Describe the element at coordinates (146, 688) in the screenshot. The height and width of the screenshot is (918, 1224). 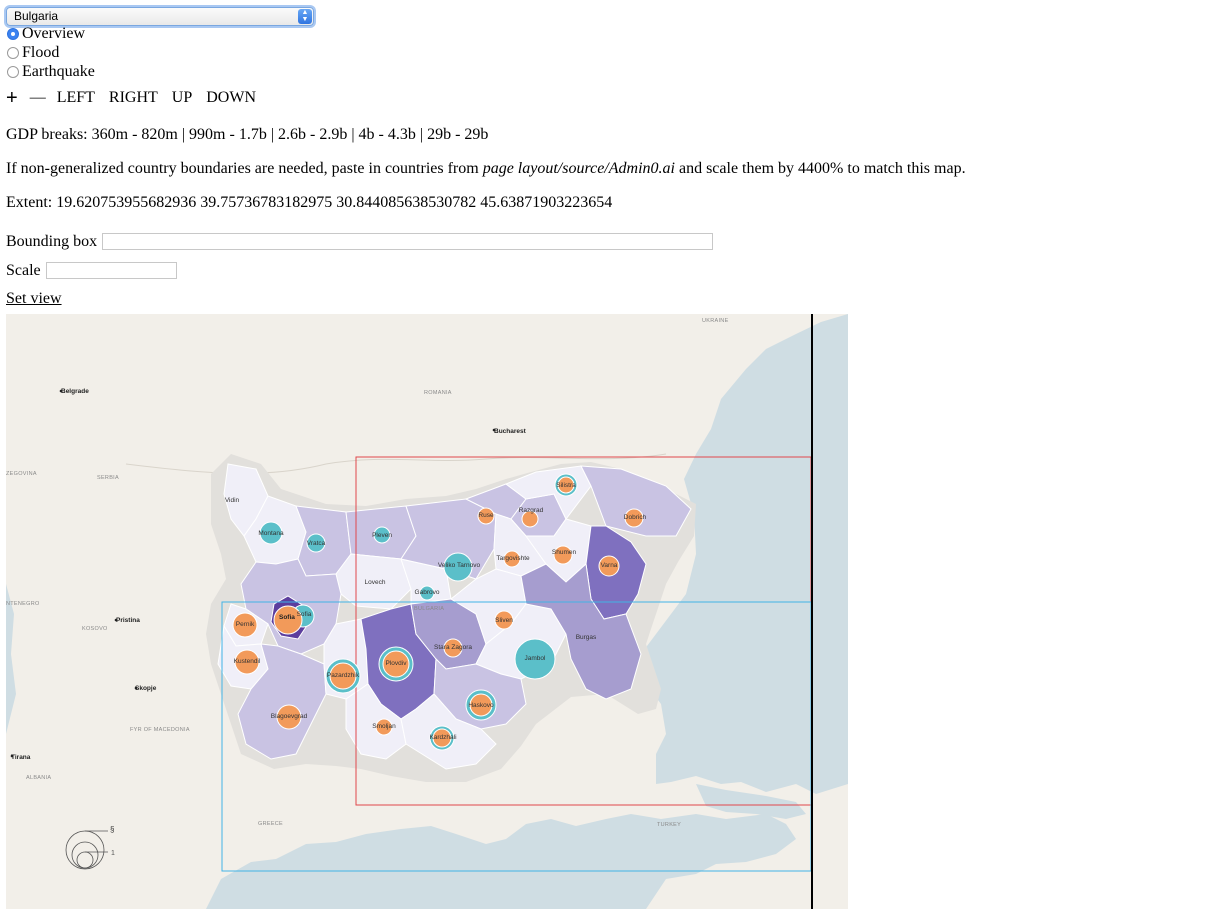
I see `city-skopje: Skopje` at that location.